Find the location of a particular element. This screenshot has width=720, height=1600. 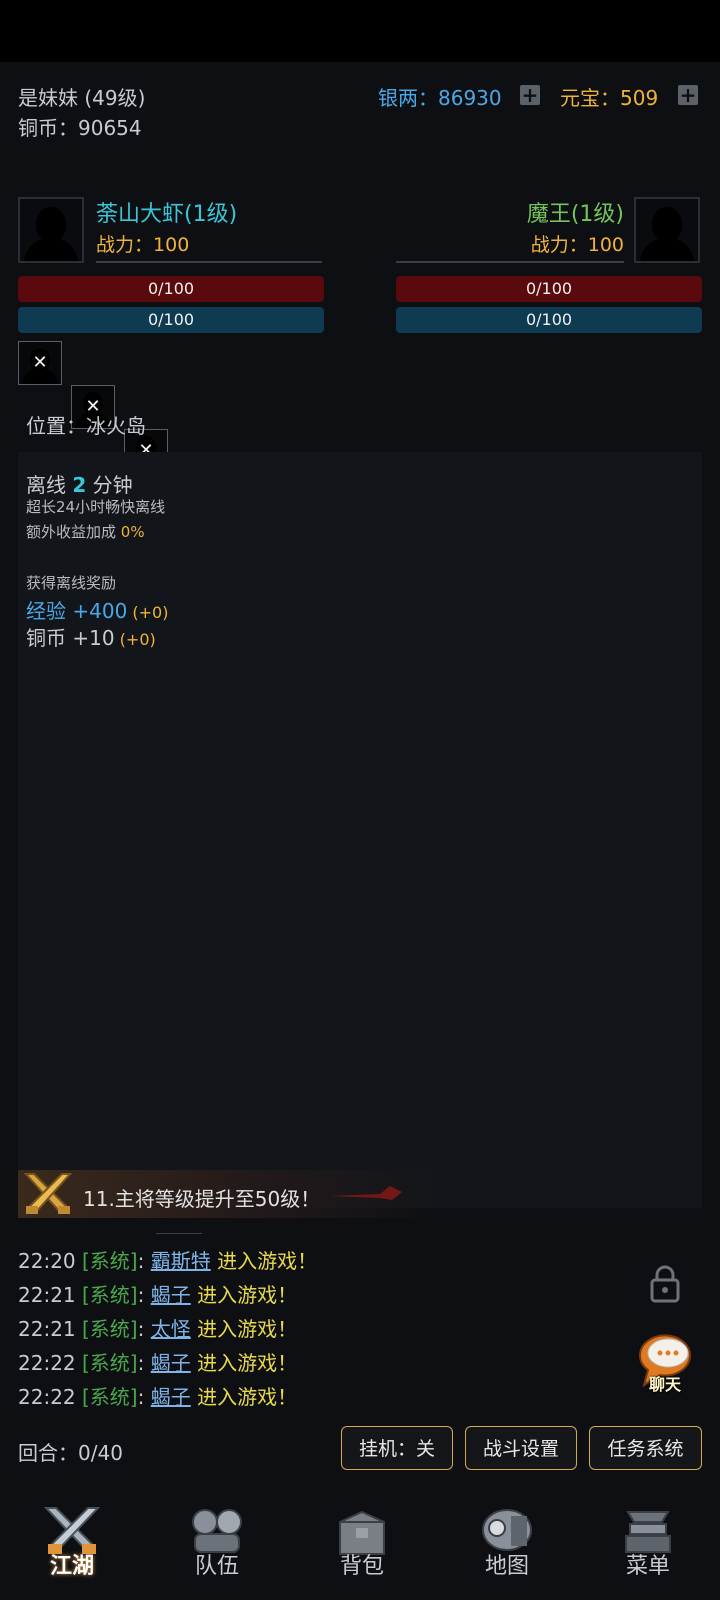

nav-label: 背包 is located at coordinates (361, 1566).